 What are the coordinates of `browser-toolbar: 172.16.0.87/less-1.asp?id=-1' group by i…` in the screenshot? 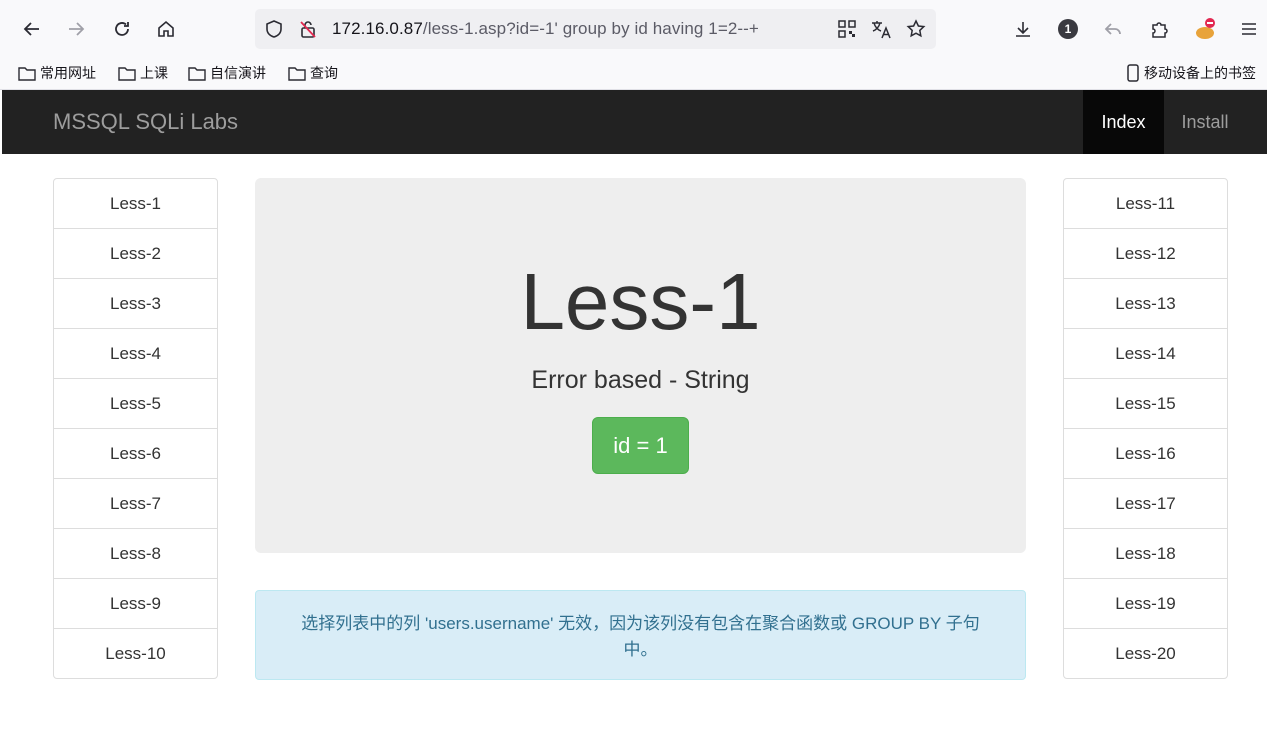 It's located at (633, 28).